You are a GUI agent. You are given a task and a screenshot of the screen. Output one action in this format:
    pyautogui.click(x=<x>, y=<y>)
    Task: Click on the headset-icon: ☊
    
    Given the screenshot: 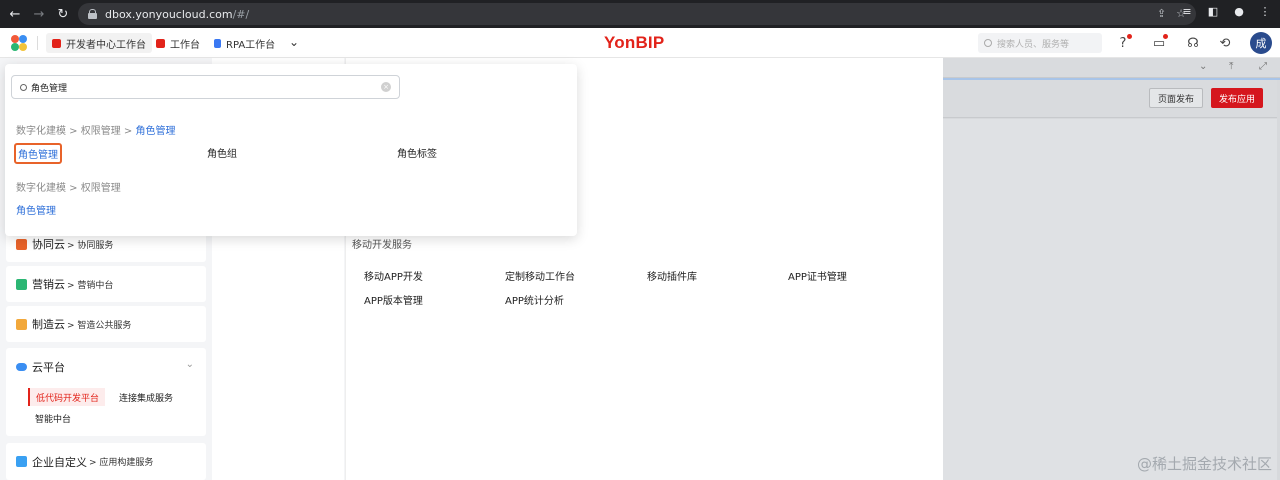 What is the action you would take?
    pyautogui.click(x=1193, y=43)
    